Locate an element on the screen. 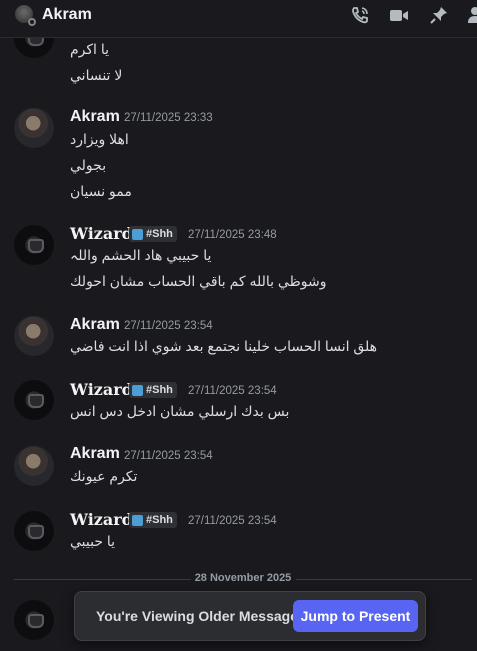 The height and width of the screenshot is (651, 477). message-timestamp: 27/11/2025 23:33 is located at coordinates (168, 118).